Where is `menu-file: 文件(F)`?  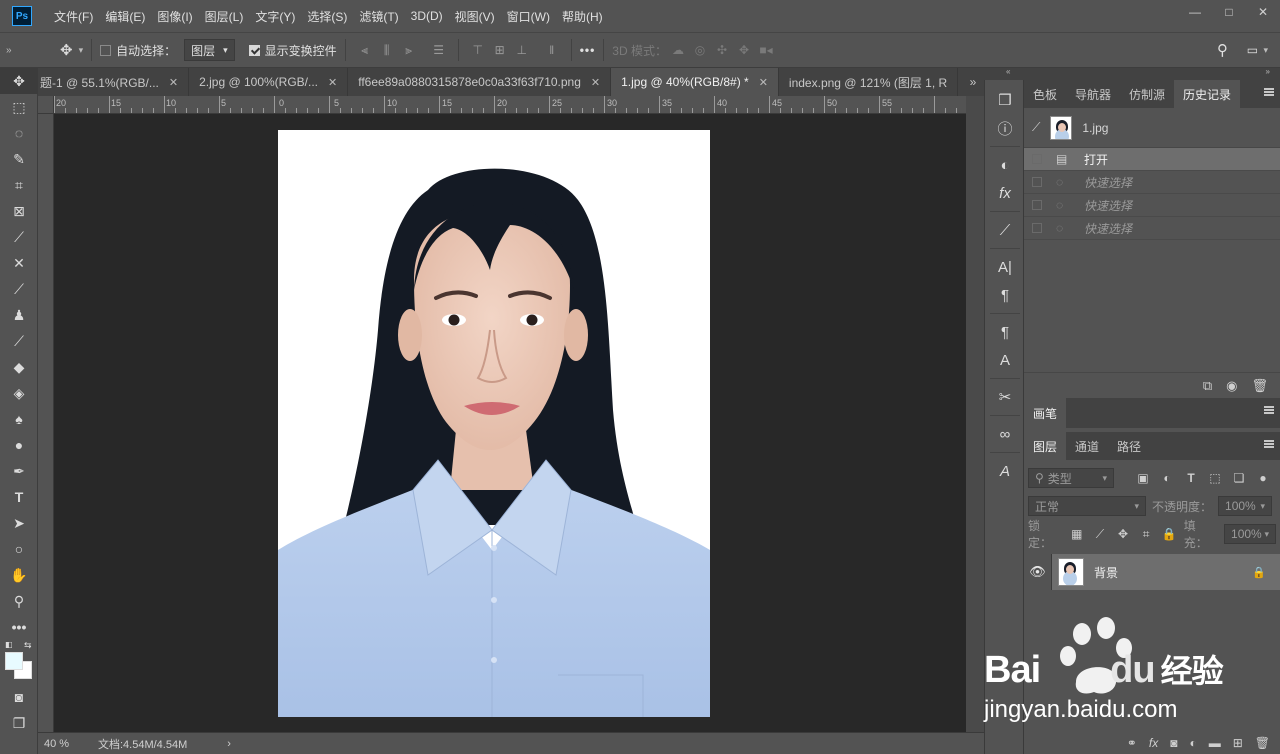
menu-file: 文件(F) is located at coordinates (73, 16).